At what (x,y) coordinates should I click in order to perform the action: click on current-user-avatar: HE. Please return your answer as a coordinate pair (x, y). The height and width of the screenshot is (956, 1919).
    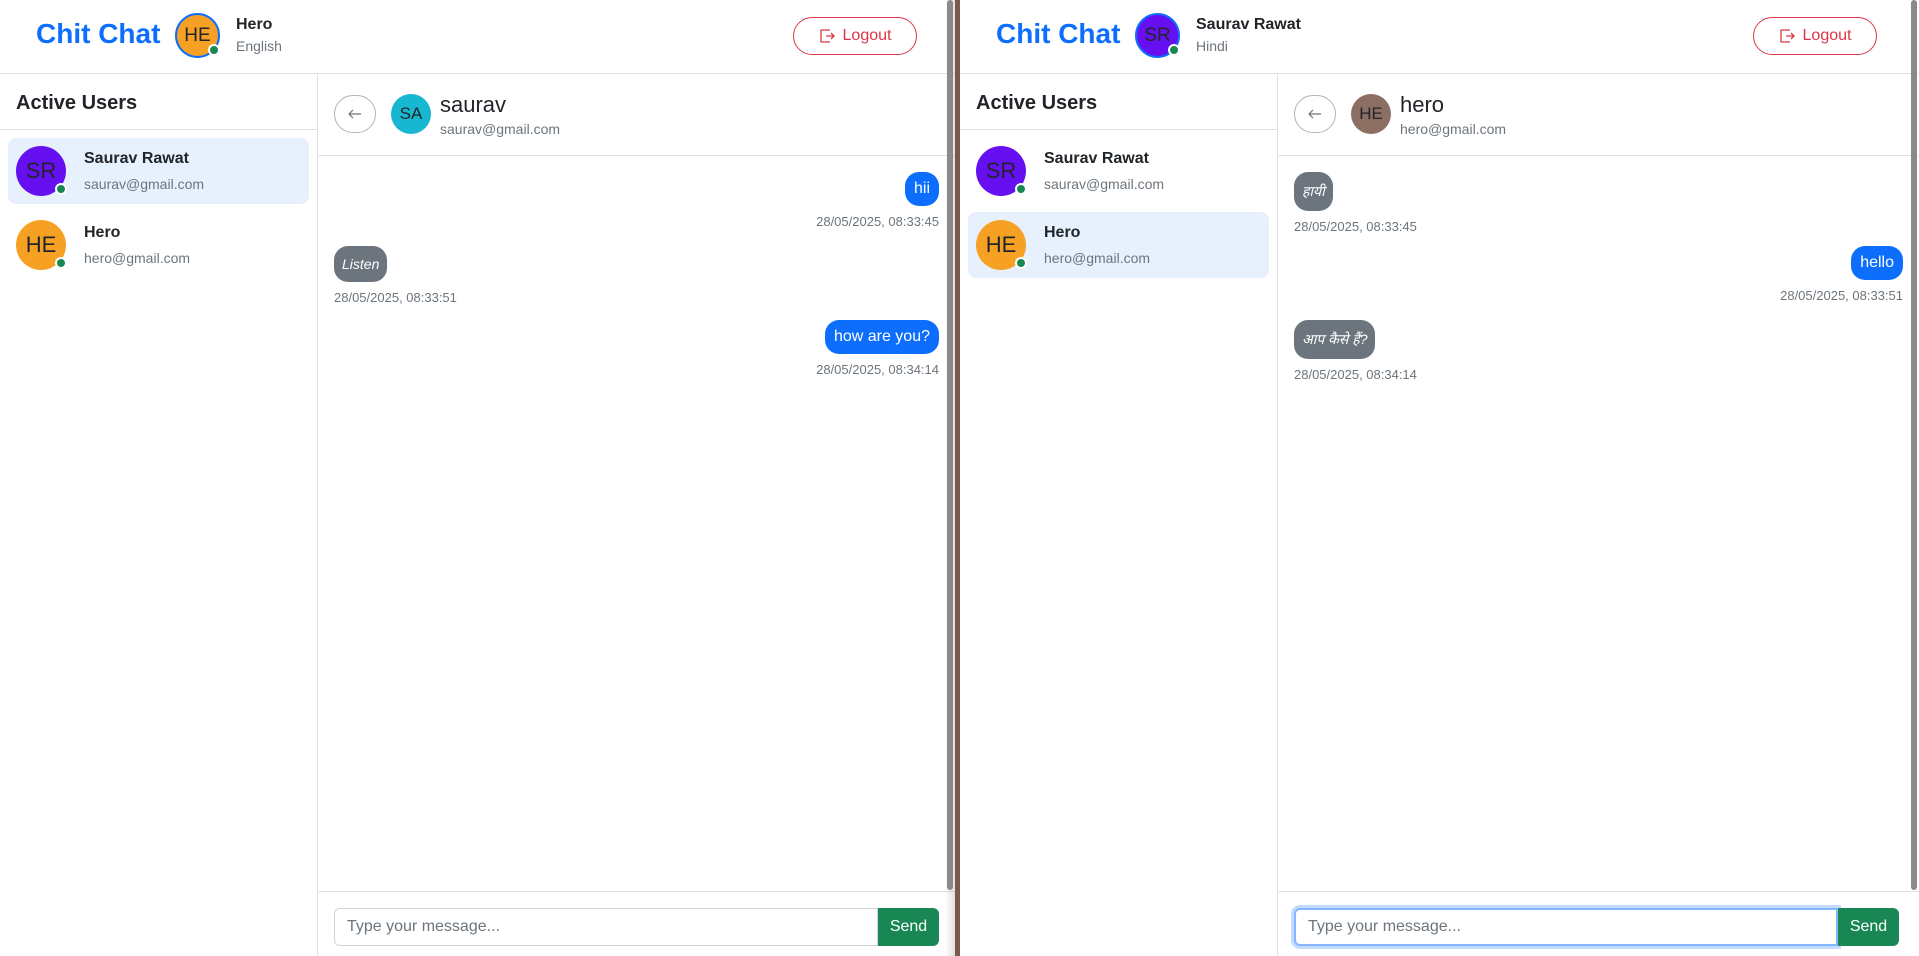
    Looking at the image, I should click on (197, 35).